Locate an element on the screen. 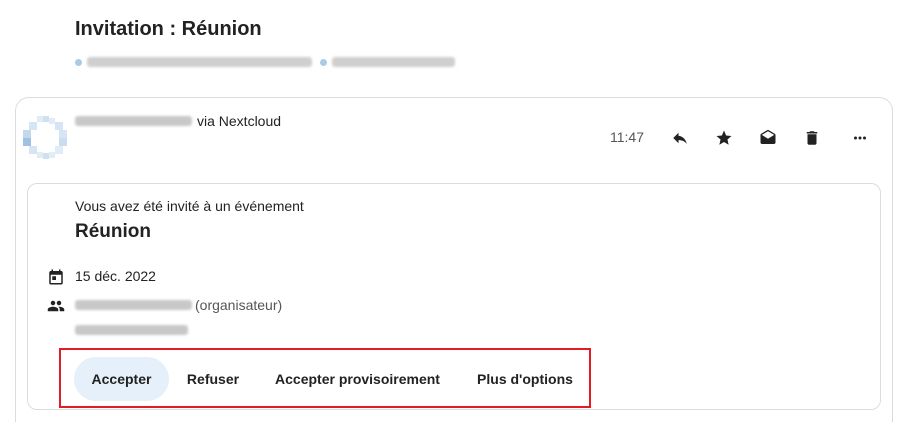  trash-icon is located at coordinates (812, 138).